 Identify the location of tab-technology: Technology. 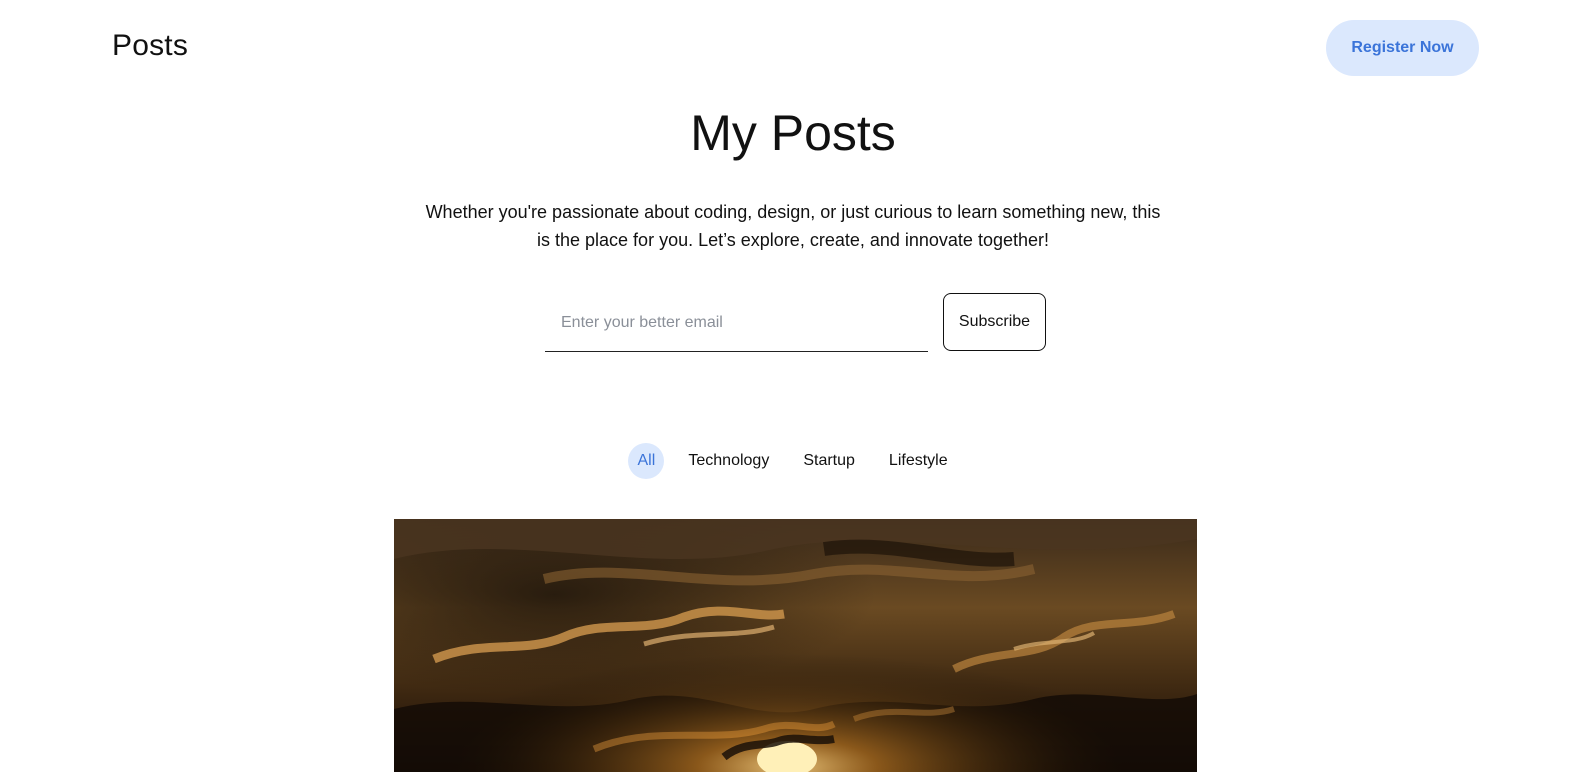
(728, 461).